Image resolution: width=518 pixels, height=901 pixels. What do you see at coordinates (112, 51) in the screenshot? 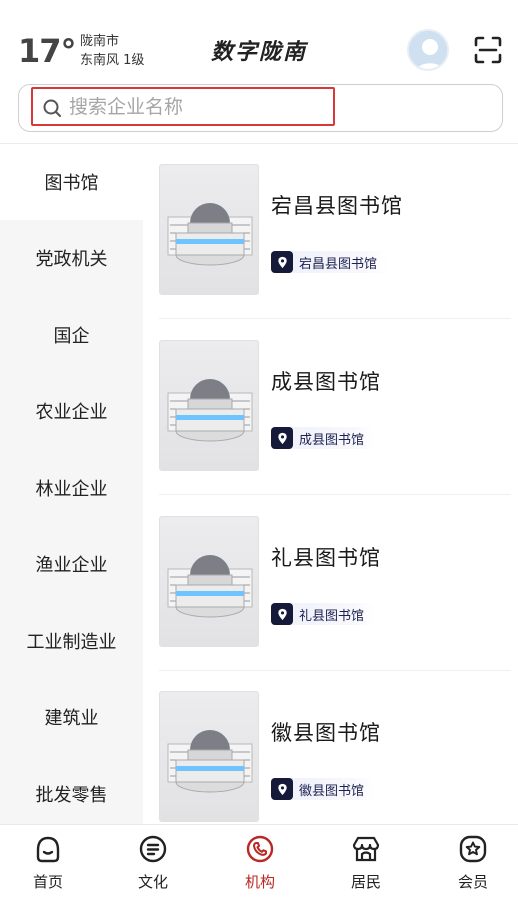
I see `weather-info: 陇南市 东南风 1级` at bounding box center [112, 51].